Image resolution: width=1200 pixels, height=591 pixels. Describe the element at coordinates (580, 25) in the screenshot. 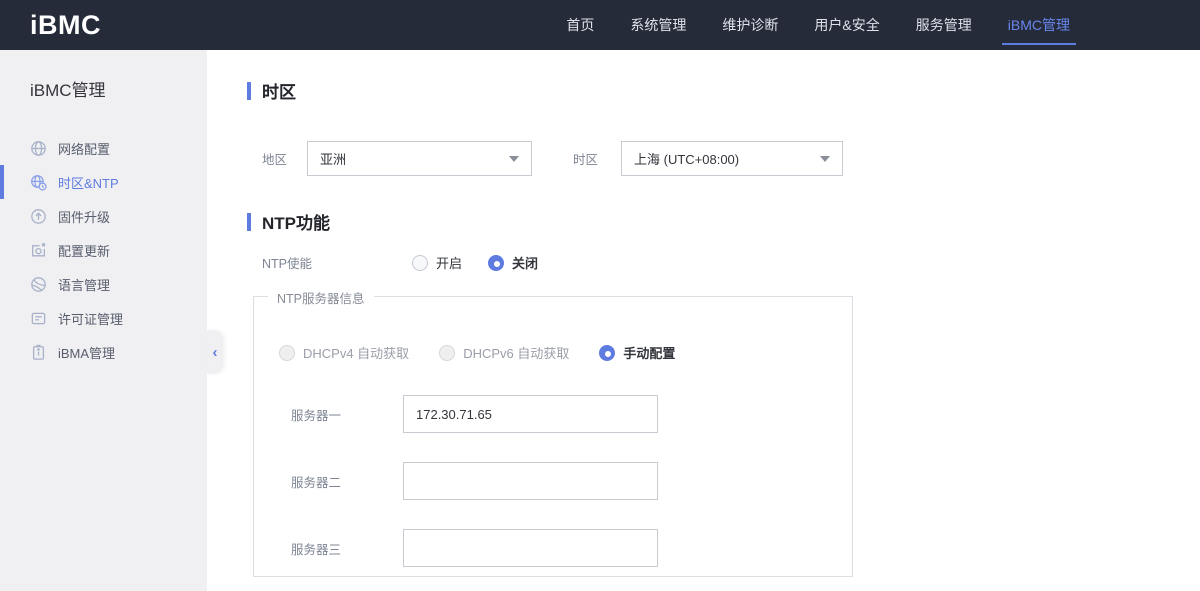

I see `nav-item-home: 首页` at that location.